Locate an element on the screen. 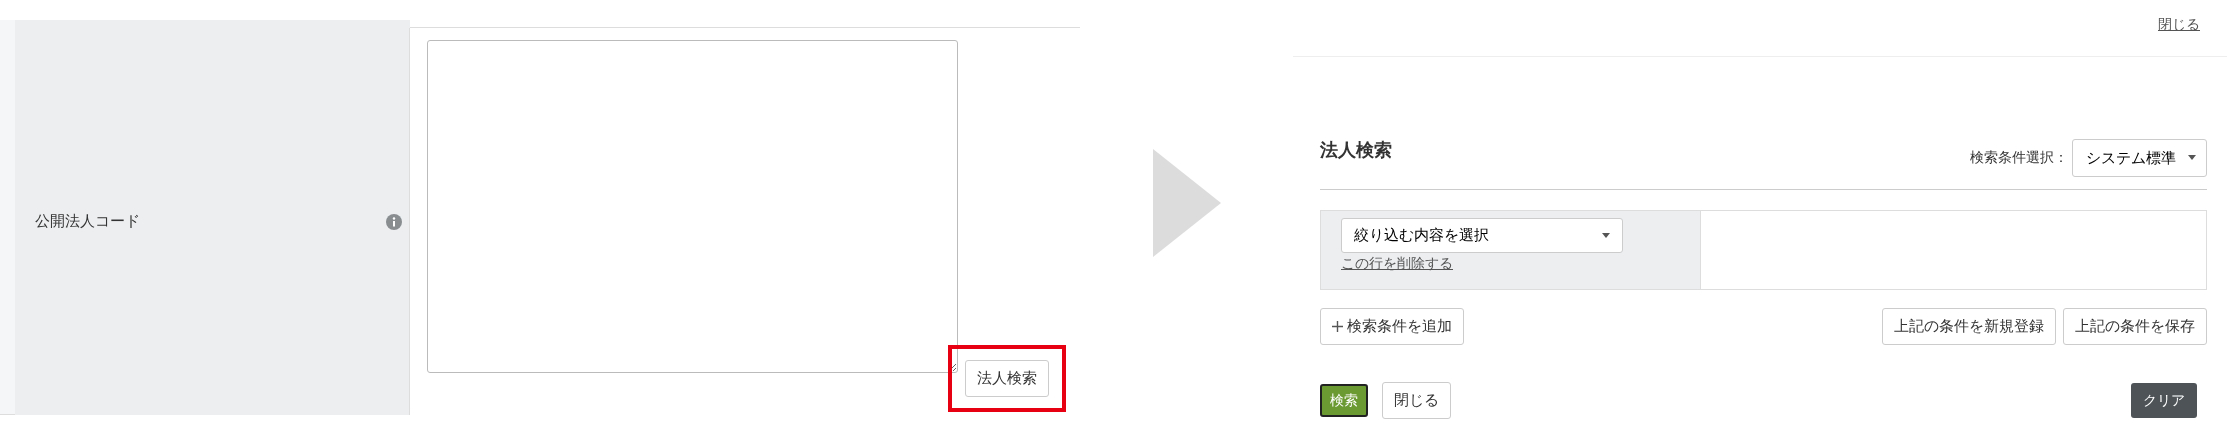  close-link: 閉じる is located at coordinates (2179, 24).